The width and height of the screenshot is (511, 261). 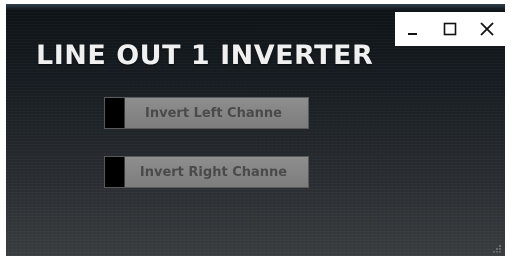 What do you see at coordinates (115, 172) in the screenshot?
I see `invert-right-led` at bounding box center [115, 172].